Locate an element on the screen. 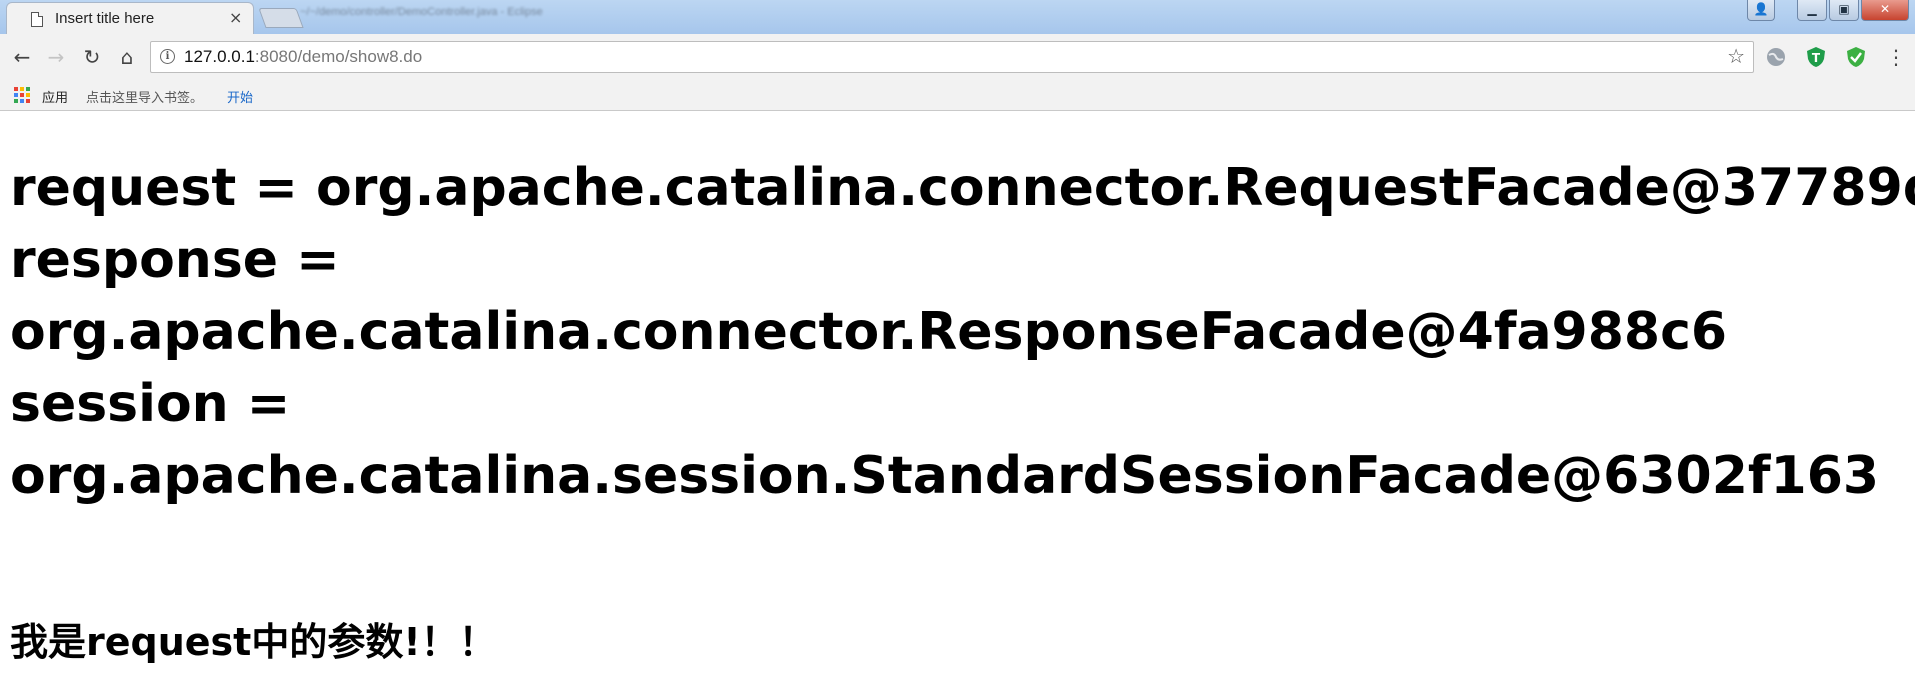 Image resolution: width=1915 pixels, height=689 pixels. bookmark-import-hint: 点击这里导入书签。 is located at coordinates (145, 98).